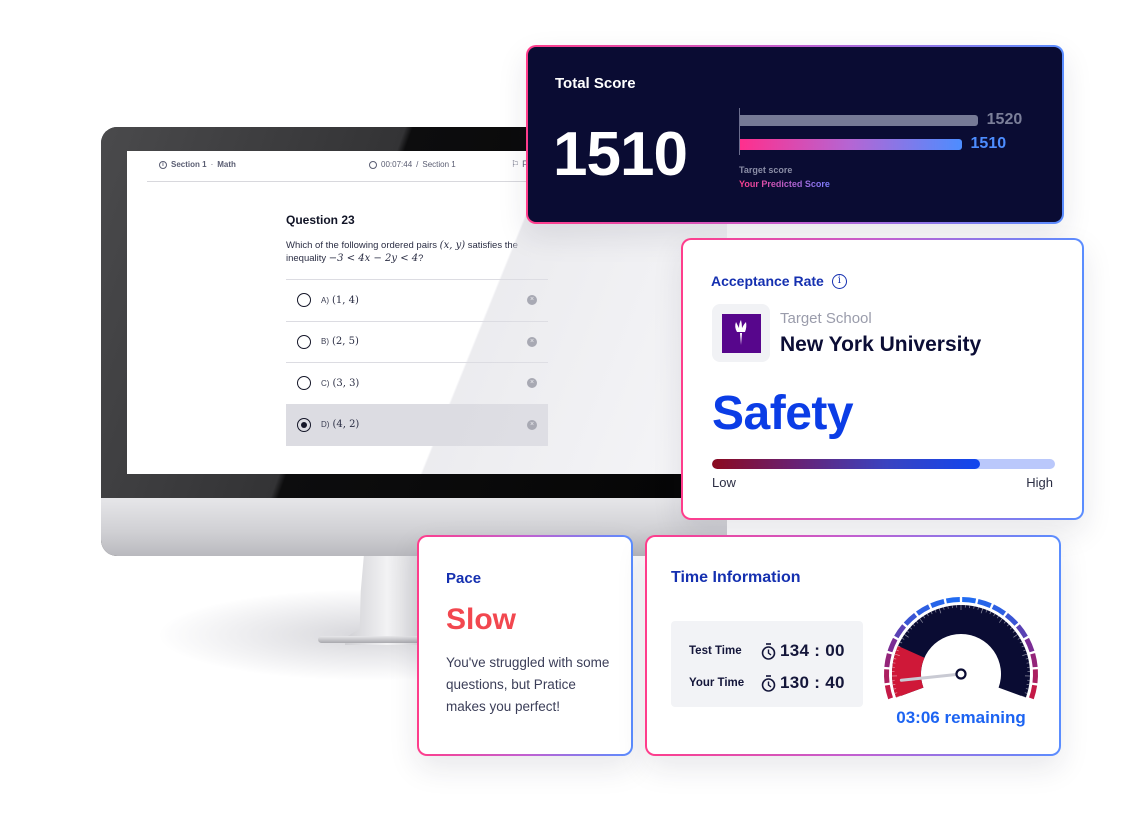 The width and height of the screenshot is (1139, 815). What do you see at coordinates (414, 527) in the screenshot?
I see `monitor-chin` at bounding box center [414, 527].